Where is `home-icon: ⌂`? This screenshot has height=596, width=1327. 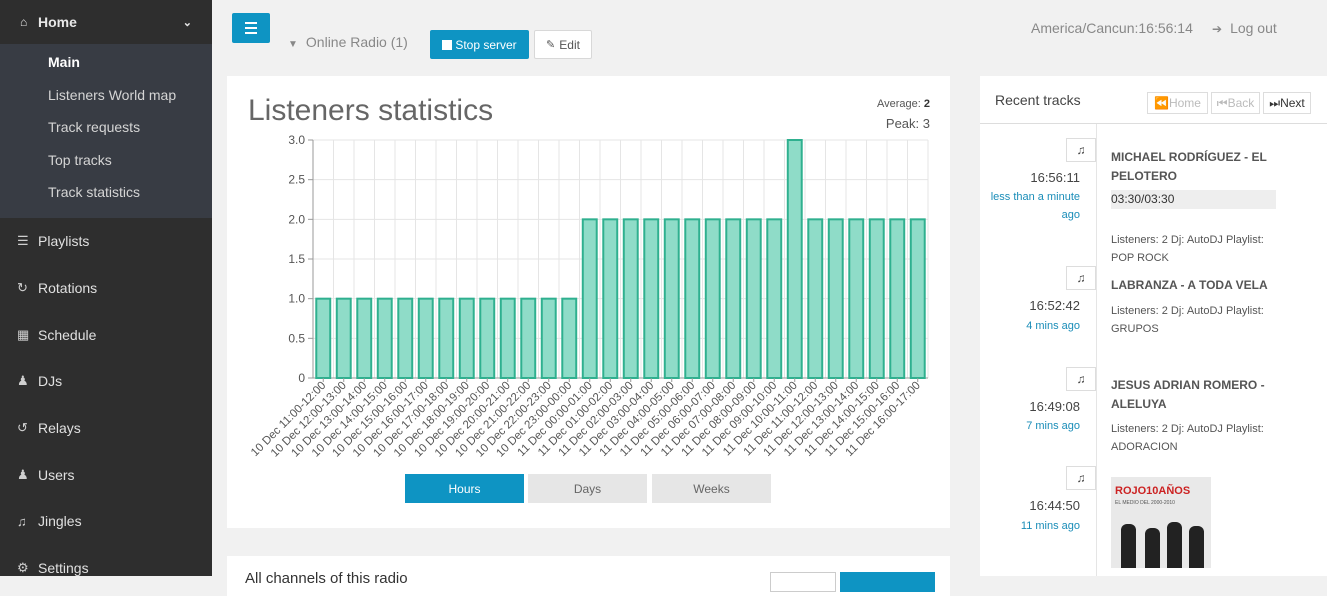
home-icon: ⌂ is located at coordinates (24, 22).